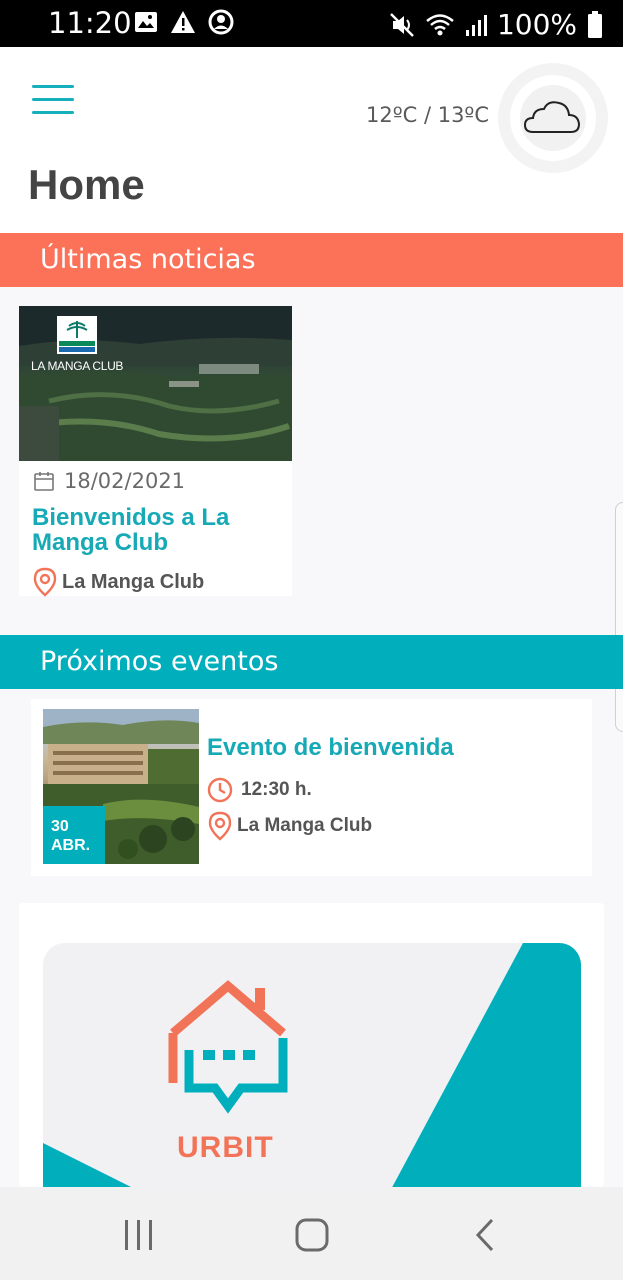 Image resolution: width=623 pixels, height=1280 pixels. Describe the element at coordinates (330, 748) in the screenshot. I see `event-title: Evento de bienvenida` at that location.